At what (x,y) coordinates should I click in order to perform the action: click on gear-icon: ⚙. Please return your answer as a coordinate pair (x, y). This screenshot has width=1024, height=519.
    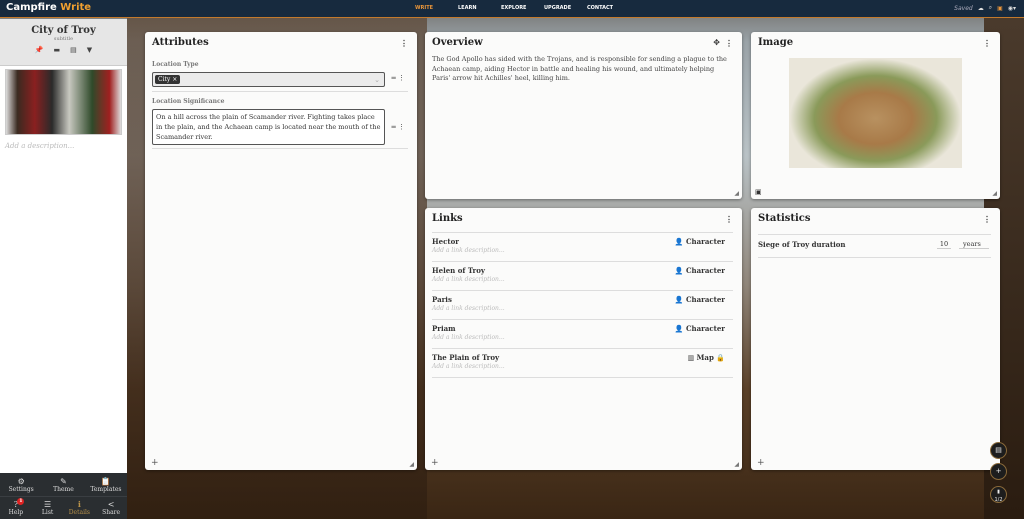
    Looking at the image, I should click on (21, 481).